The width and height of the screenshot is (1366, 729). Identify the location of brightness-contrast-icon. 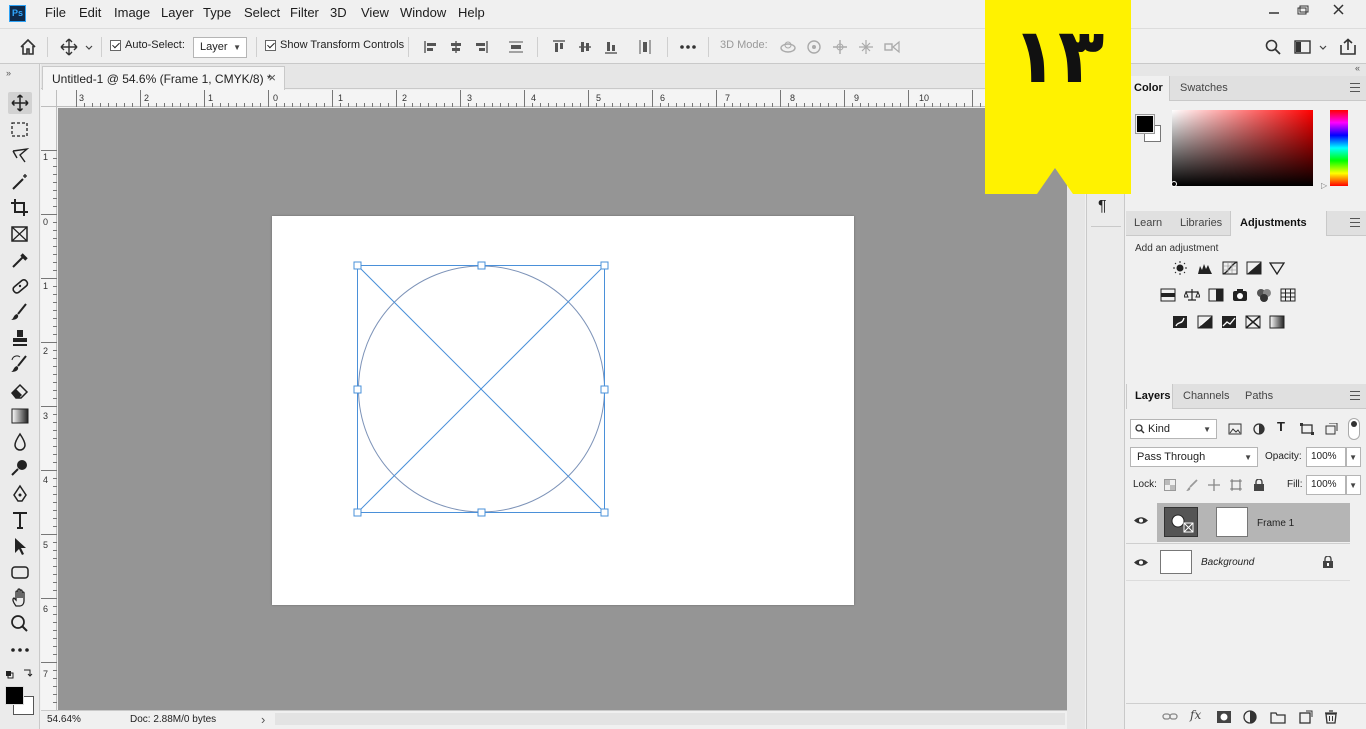
(1180, 268).